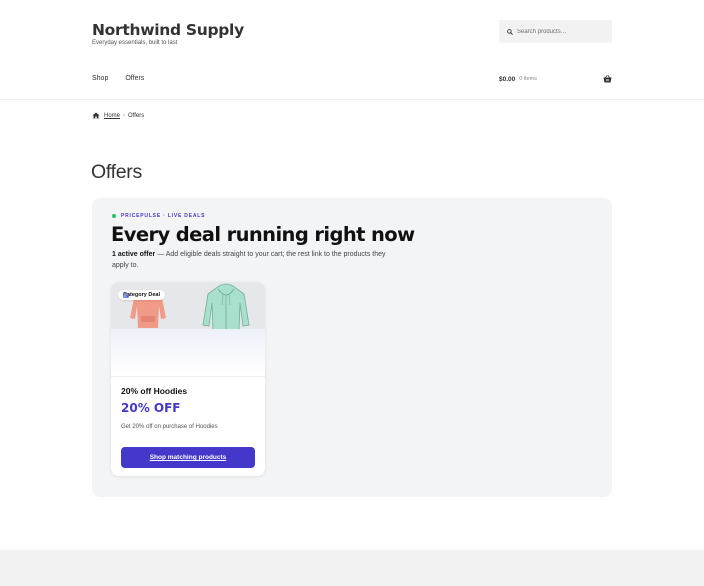 Image resolution: width=704 pixels, height=586 pixels. Describe the element at coordinates (134, 78) in the screenshot. I see `nav-item-offers: Offers` at that location.